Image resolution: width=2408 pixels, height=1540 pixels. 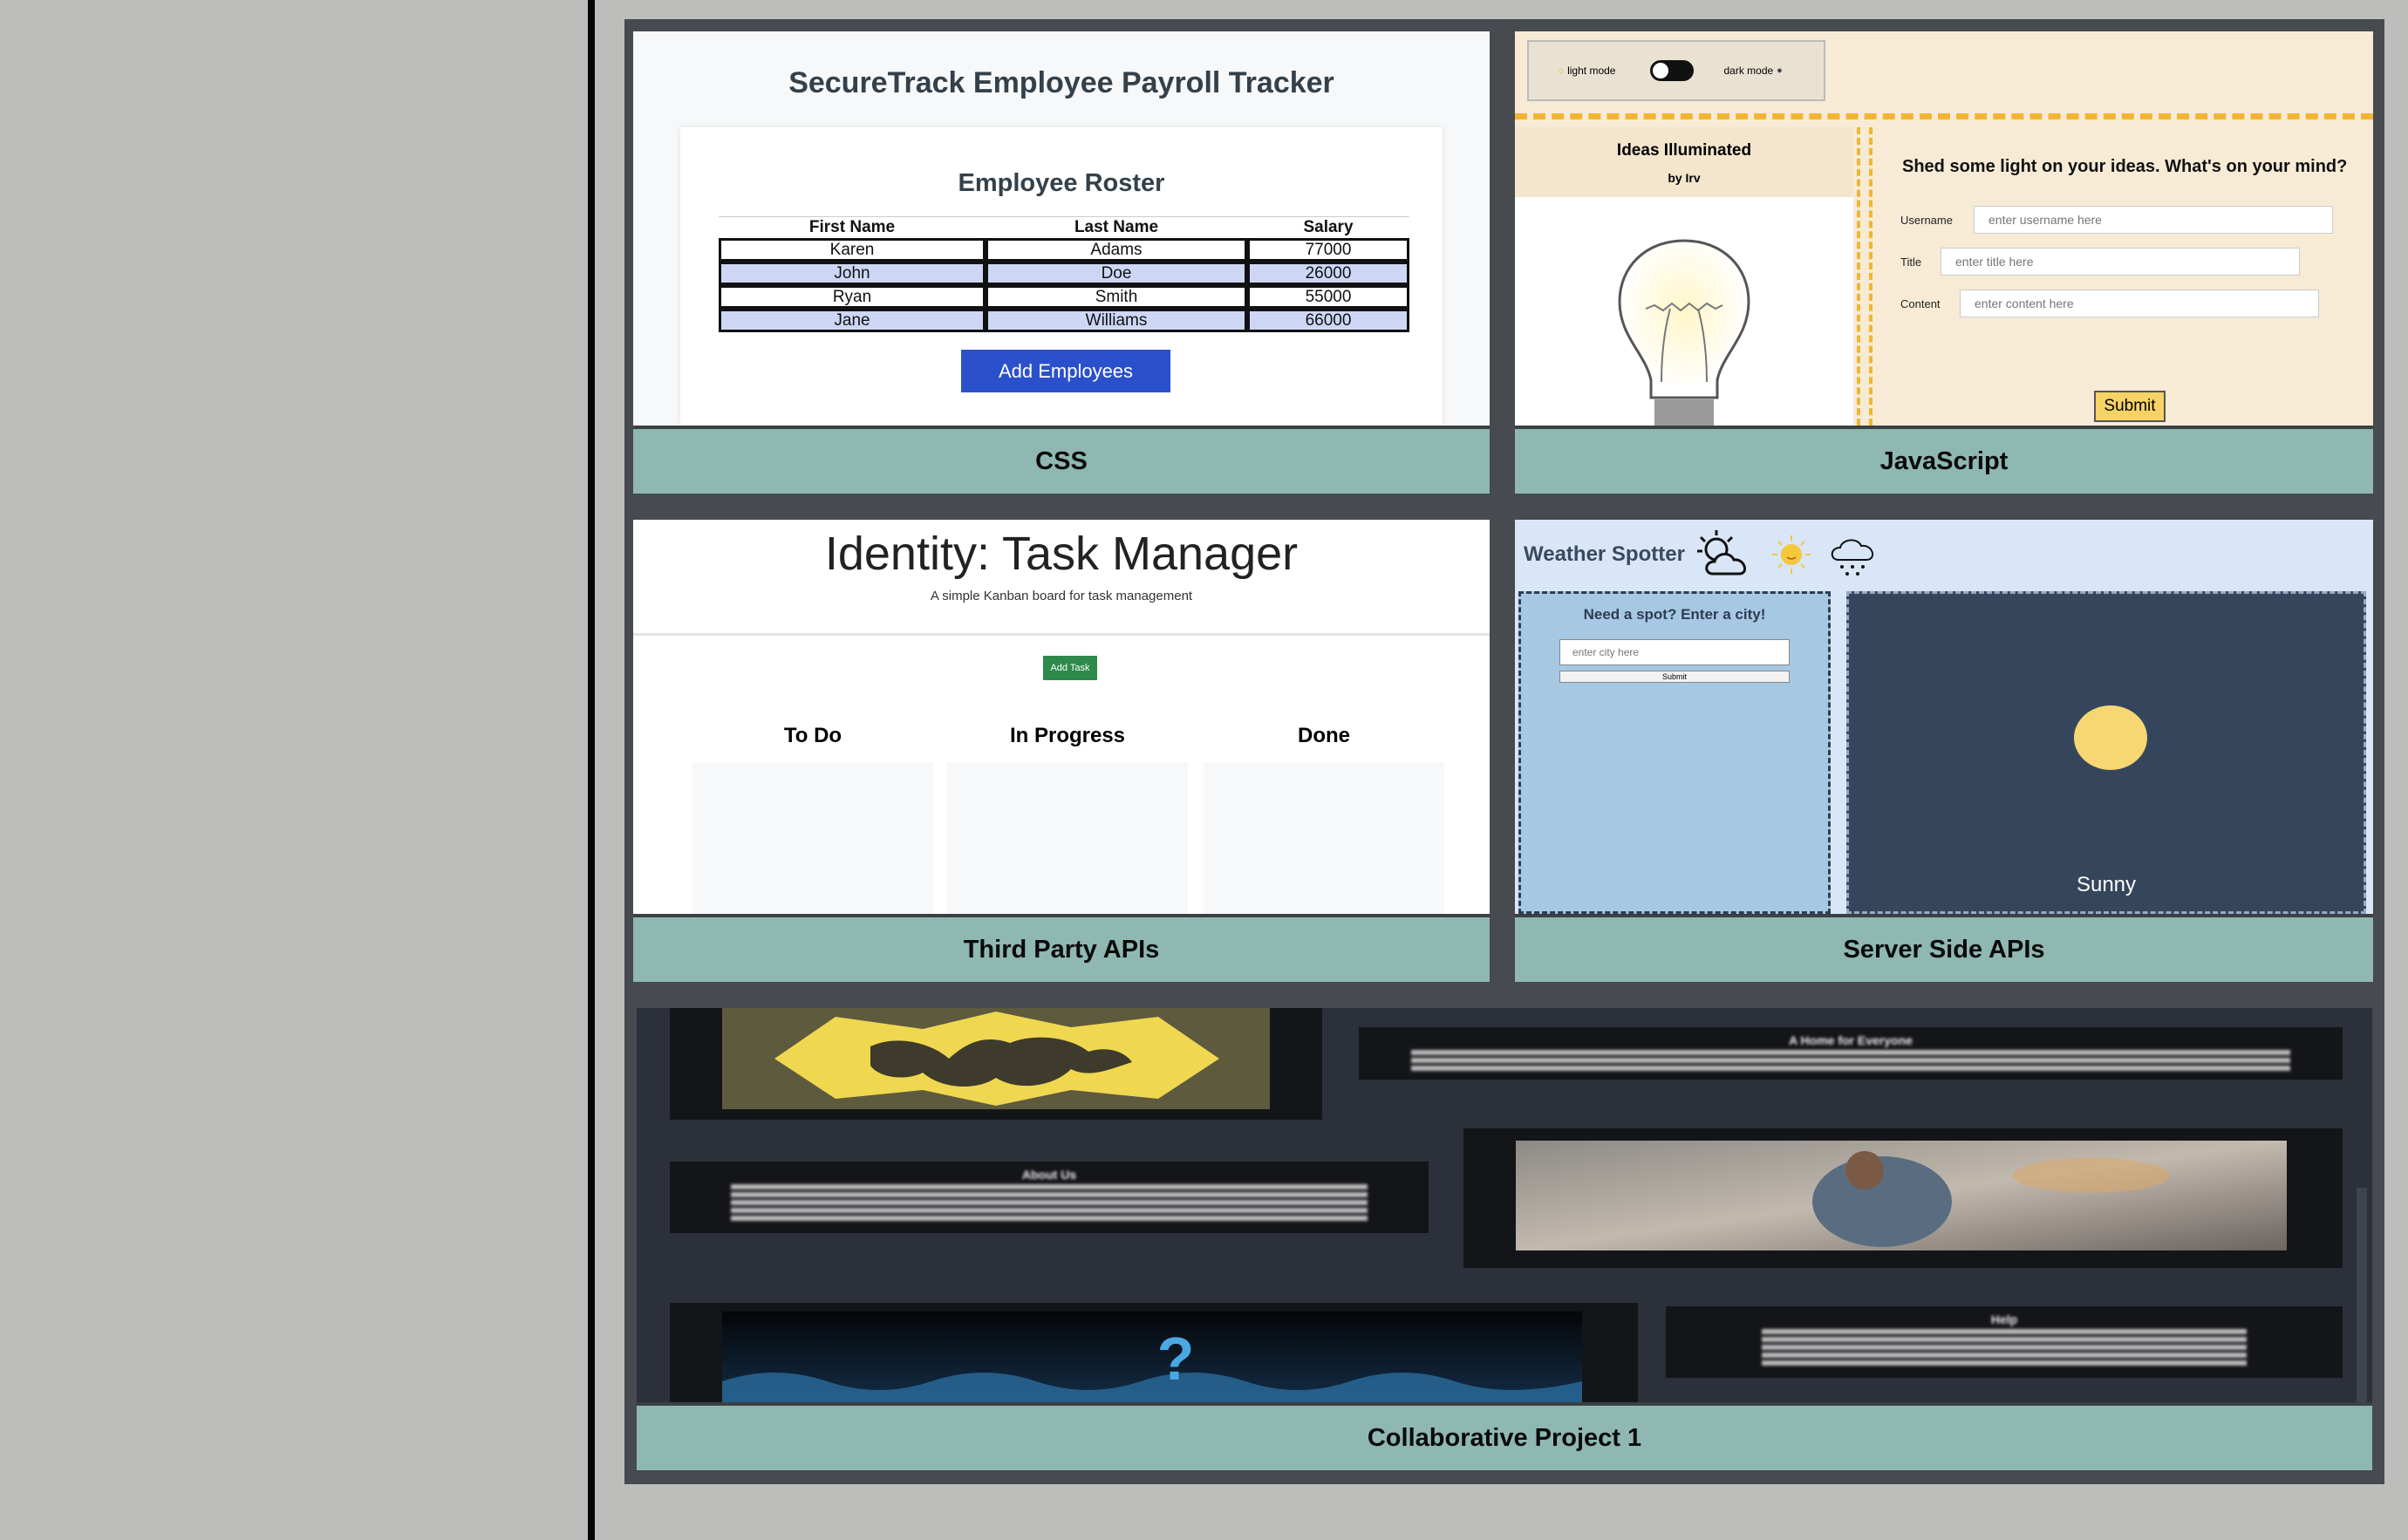 I want to click on title-label: Title, so click(x=1911, y=262).